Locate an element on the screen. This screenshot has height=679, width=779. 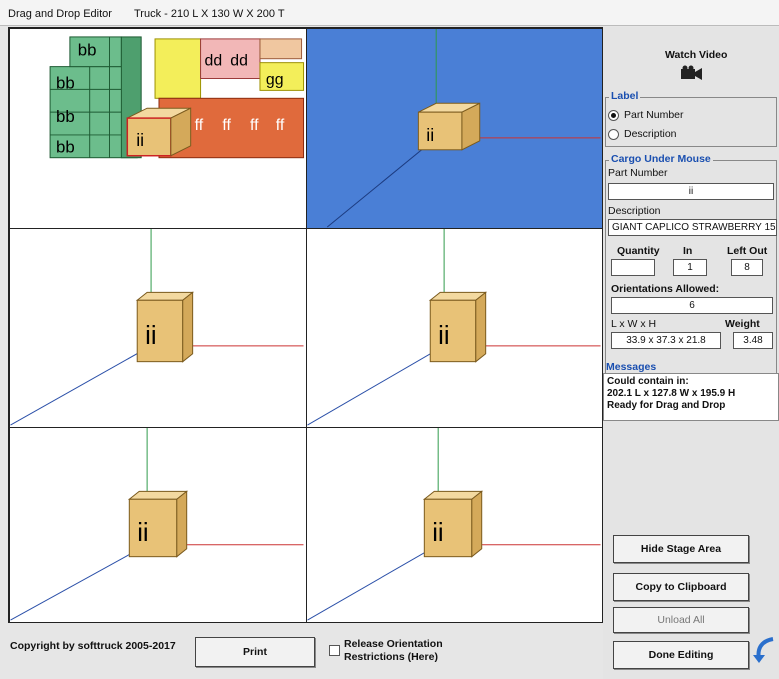
stack-label-dd-2: dd is located at coordinates (239, 61).